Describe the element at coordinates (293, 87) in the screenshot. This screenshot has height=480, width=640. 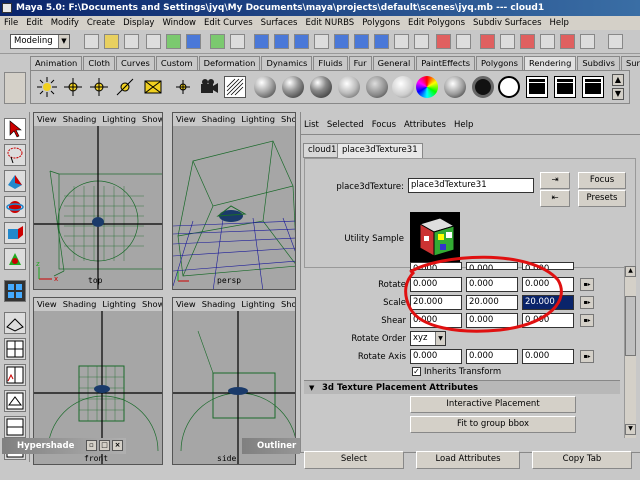
I see `blinn-sphere-icon` at that location.